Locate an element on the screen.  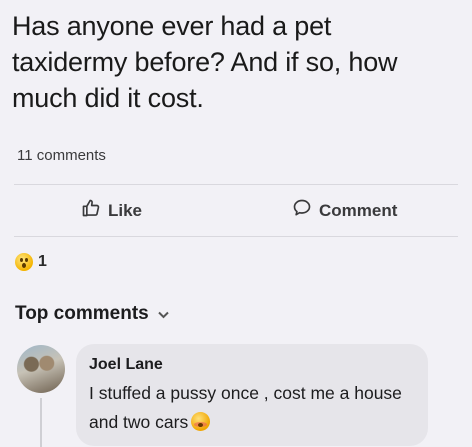
sort-label: Top comments is located at coordinates (82, 313).